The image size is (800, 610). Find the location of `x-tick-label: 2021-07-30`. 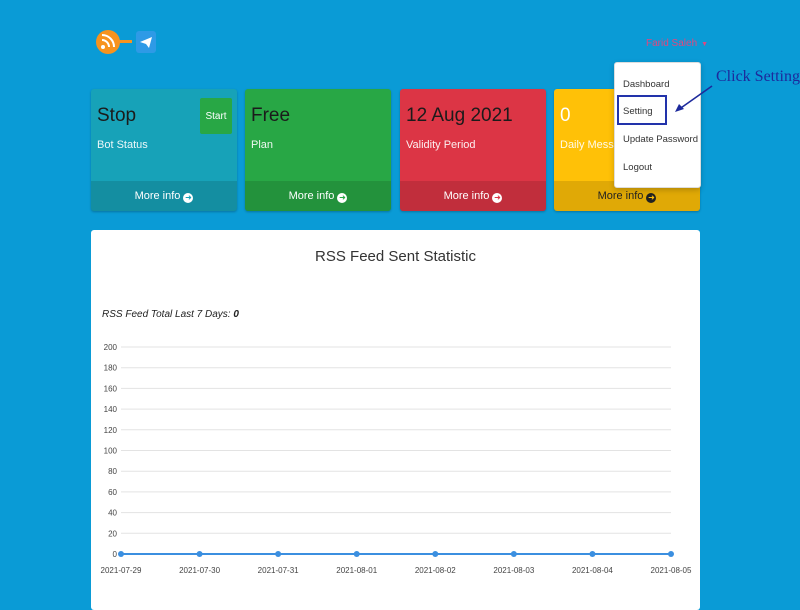

x-tick-label: 2021-07-30 is located at coordinates (199, 570).